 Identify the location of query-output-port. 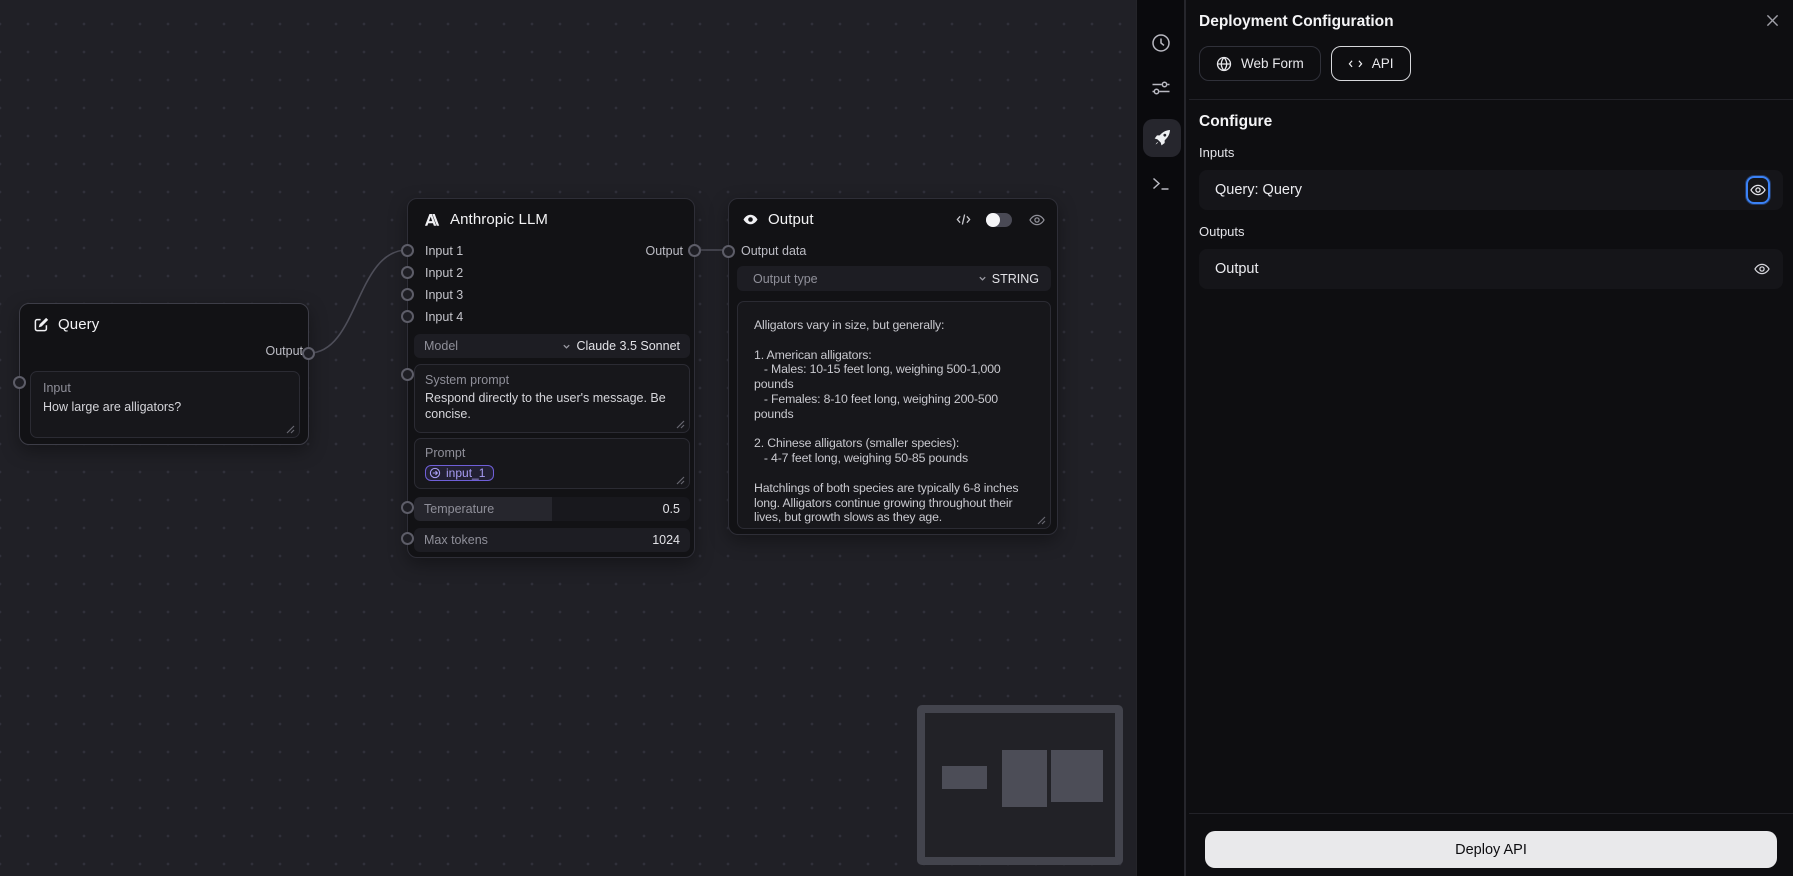
(308, 353).